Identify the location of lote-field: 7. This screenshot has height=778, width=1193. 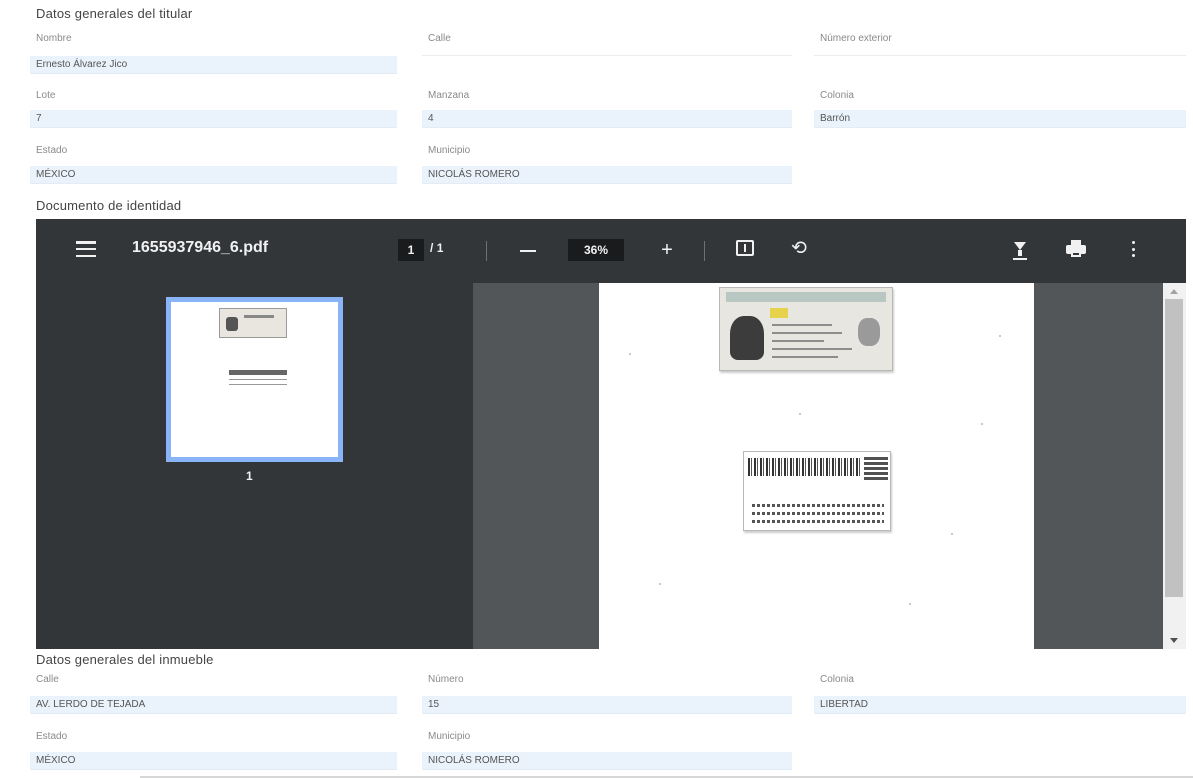
(213, 119).